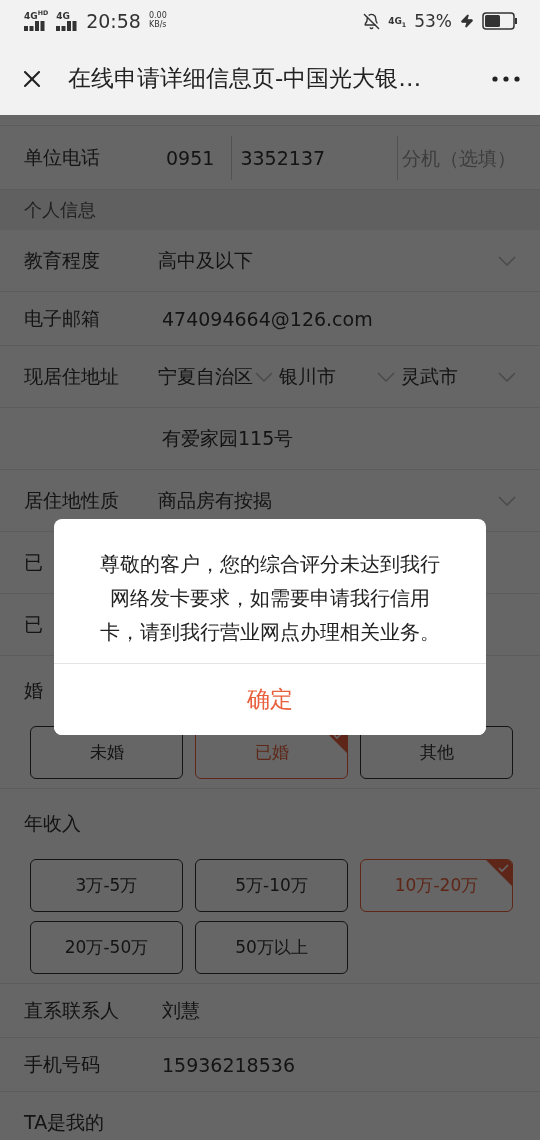 The height and width of the screenshot is (1140, 540). What do you see at coordinates (328, 260) in the screenshot?
I see `select-field: 高中及以下` at bounding box center [328, 260].